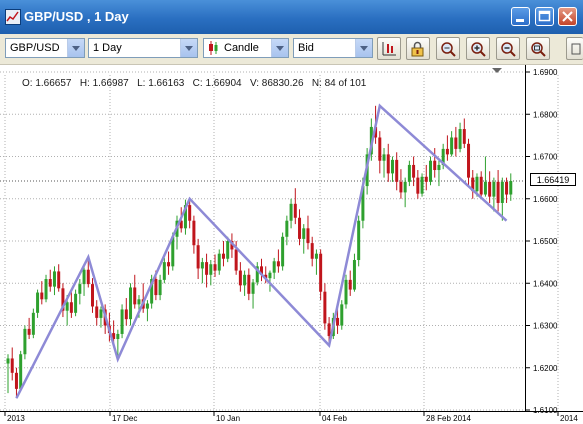  I want to click on y-tick-label: 1.6900, so click(545, 72).